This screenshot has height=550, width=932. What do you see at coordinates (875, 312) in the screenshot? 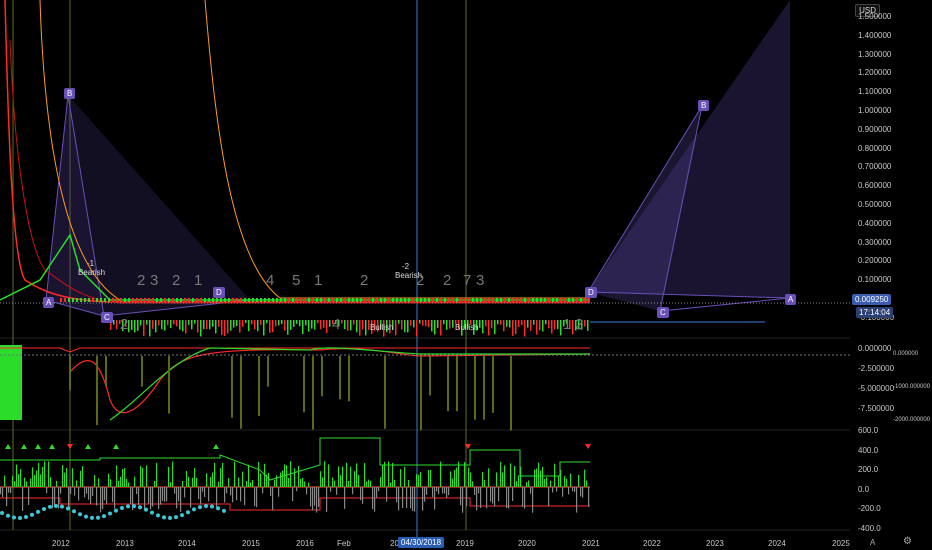
I see `countdown-tag: 17:14:04` at bounding box center [875, 312].